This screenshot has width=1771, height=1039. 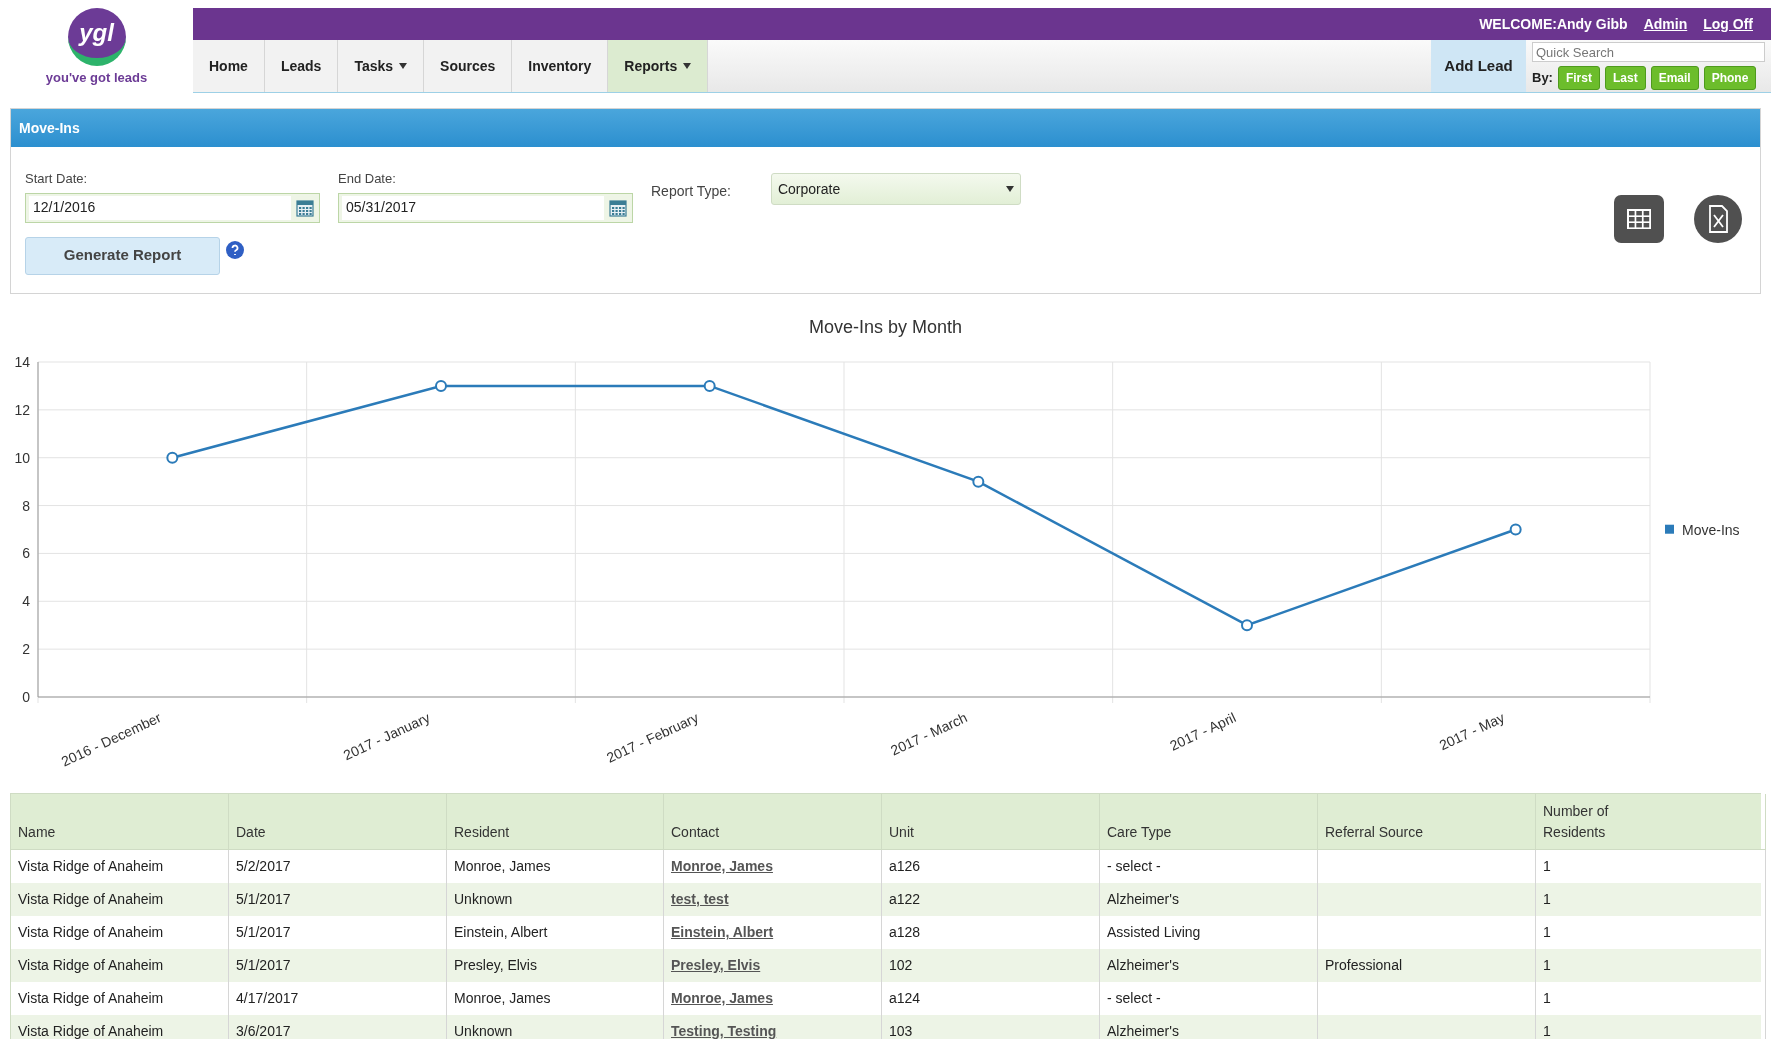 I want to click on column-header: Contact, so click(x=695, y=832).